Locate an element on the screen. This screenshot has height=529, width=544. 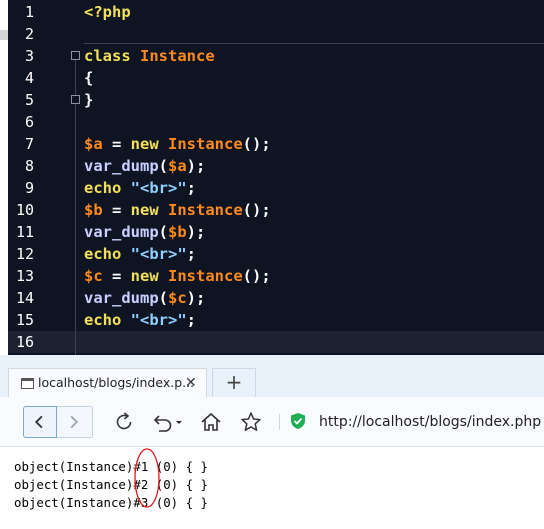
line-number: 2 is located at coordinates (29, 34).